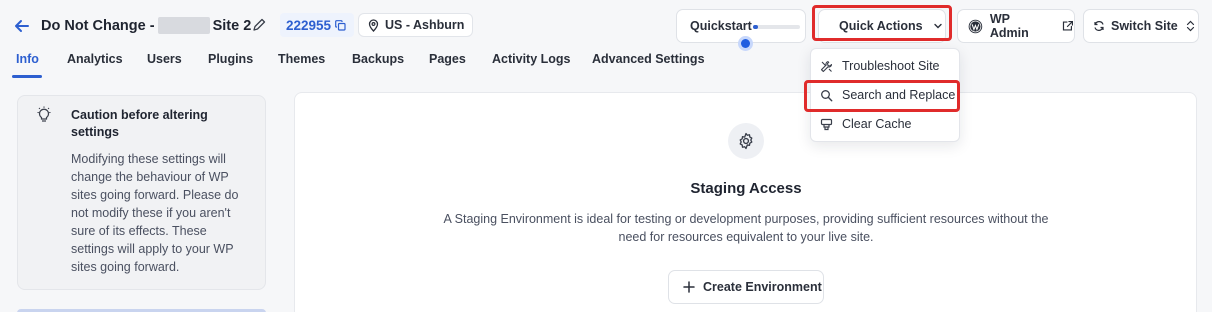  What do you see at coordinates (891, 66) in the screenshot?
I see `menu-item-label: Troubleshoot Site` at bounding box center [891, 66].